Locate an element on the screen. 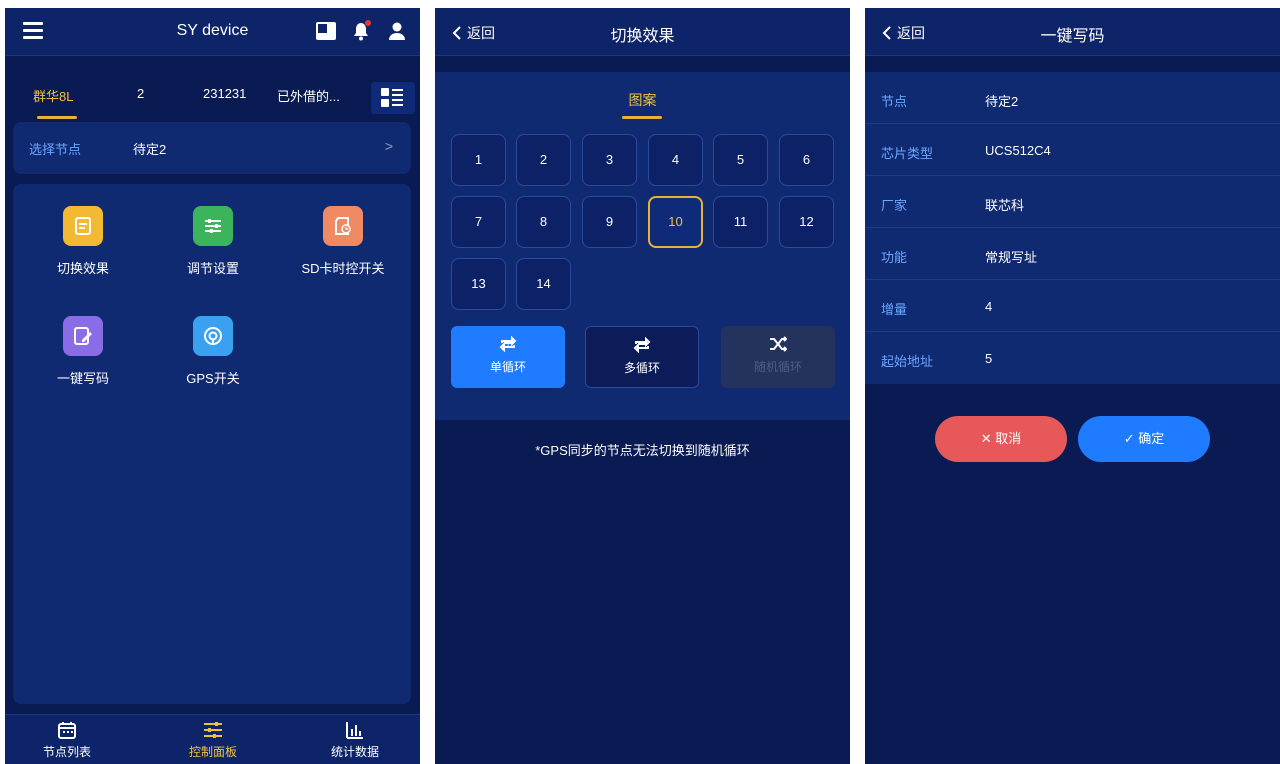 Image resolution: width=1280 pixels, height=764 pixels. adjust-settings-button: 调节设置 is located at coordinates (213, 241).